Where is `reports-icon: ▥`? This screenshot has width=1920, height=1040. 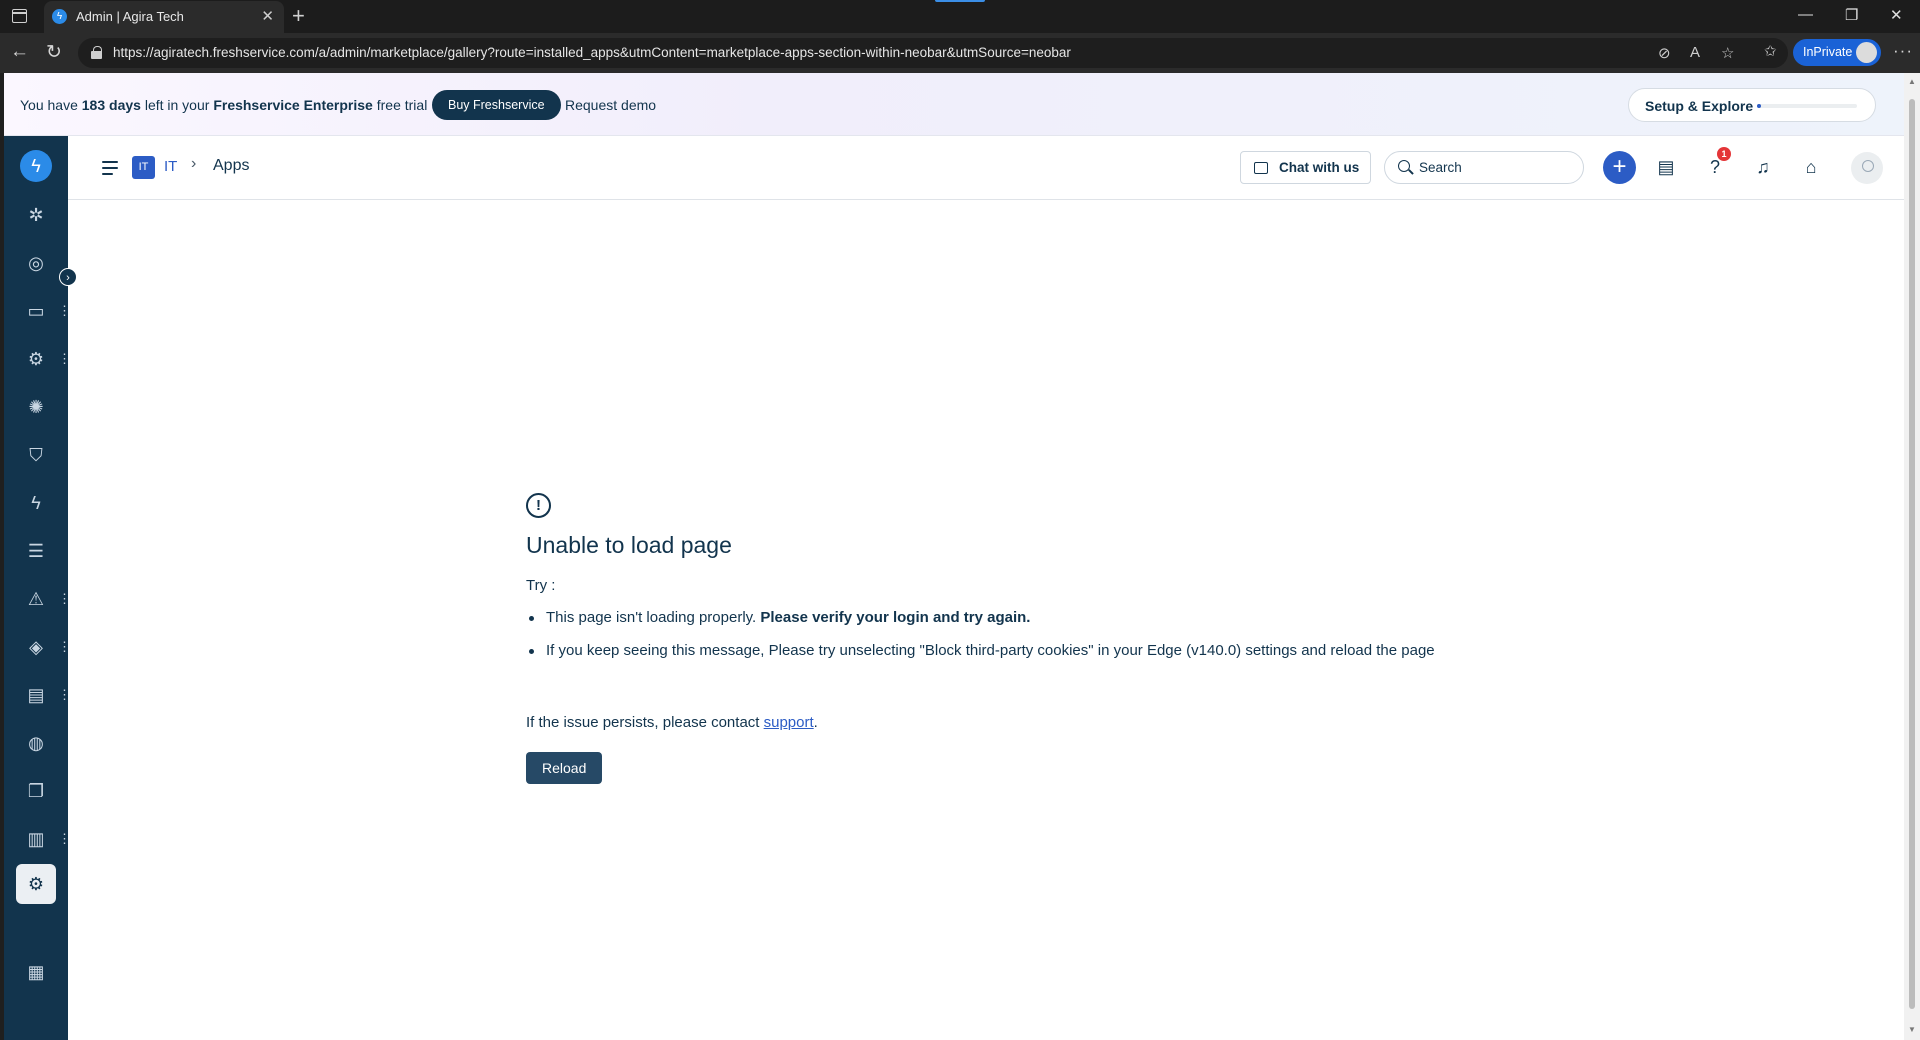
reports-icon: ▥ is located at coordinates (36, 839).